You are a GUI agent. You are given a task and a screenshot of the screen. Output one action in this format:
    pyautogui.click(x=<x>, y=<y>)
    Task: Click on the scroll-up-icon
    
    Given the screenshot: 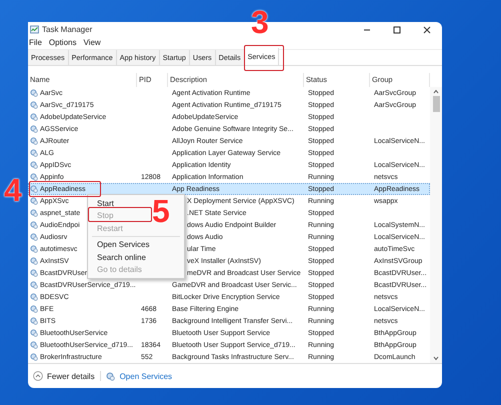 What is the action you would take?
    pyautogui.click(x=436, y=91)
    